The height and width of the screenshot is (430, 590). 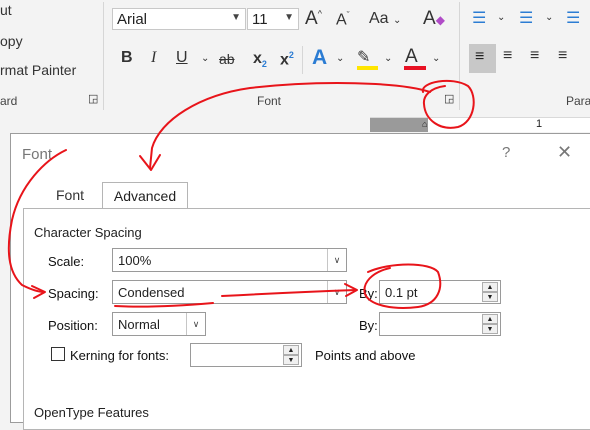 What do you see at coordinates (440, 292) in the screenshot?
I see `spacing-by-spinner: 0.1 pt ▲ ▼` at bounding box center [440, 292].